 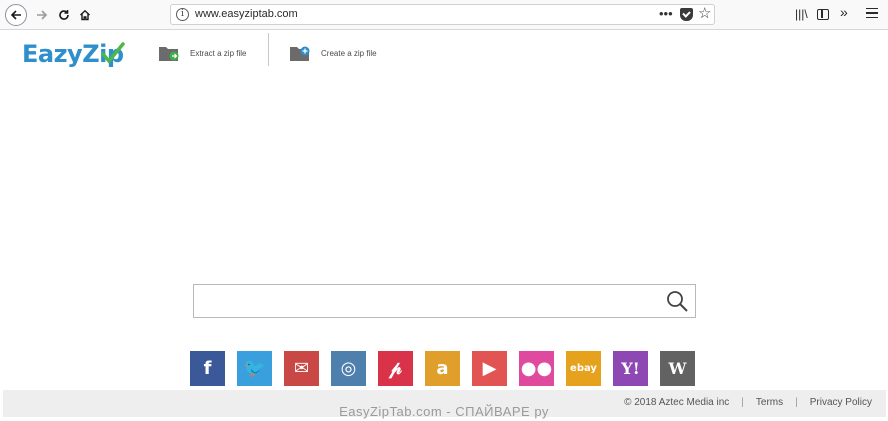 I want to click on library-icon: |||\, so click(x=801, y=14).